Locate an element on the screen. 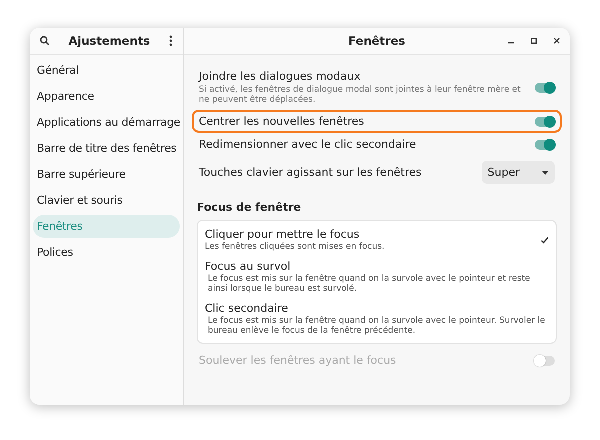 This screenshot has width=600, height=440. setting-label: Joindre les dialogues modaux is located at coordinates (280, 76).